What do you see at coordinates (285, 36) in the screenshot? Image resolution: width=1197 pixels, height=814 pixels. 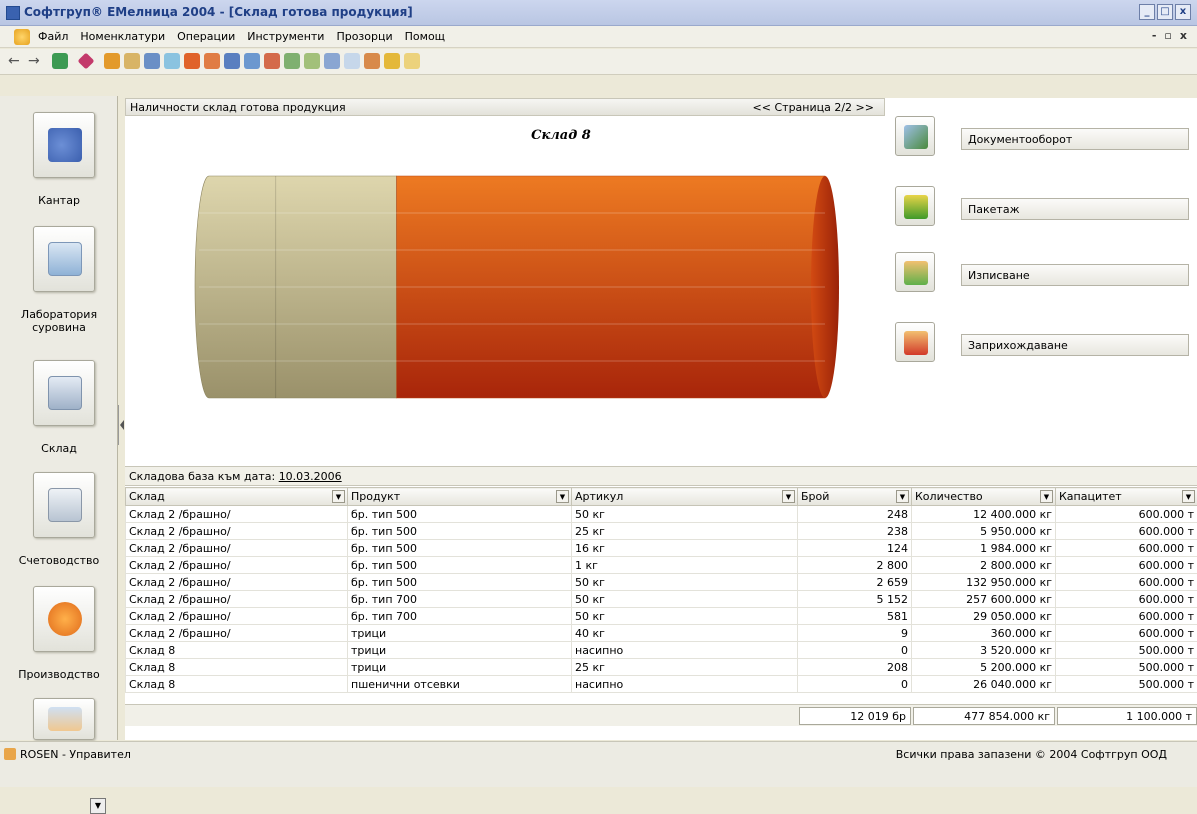 I see `menu-tools: Инструменти` at bounding box center [285, 36].